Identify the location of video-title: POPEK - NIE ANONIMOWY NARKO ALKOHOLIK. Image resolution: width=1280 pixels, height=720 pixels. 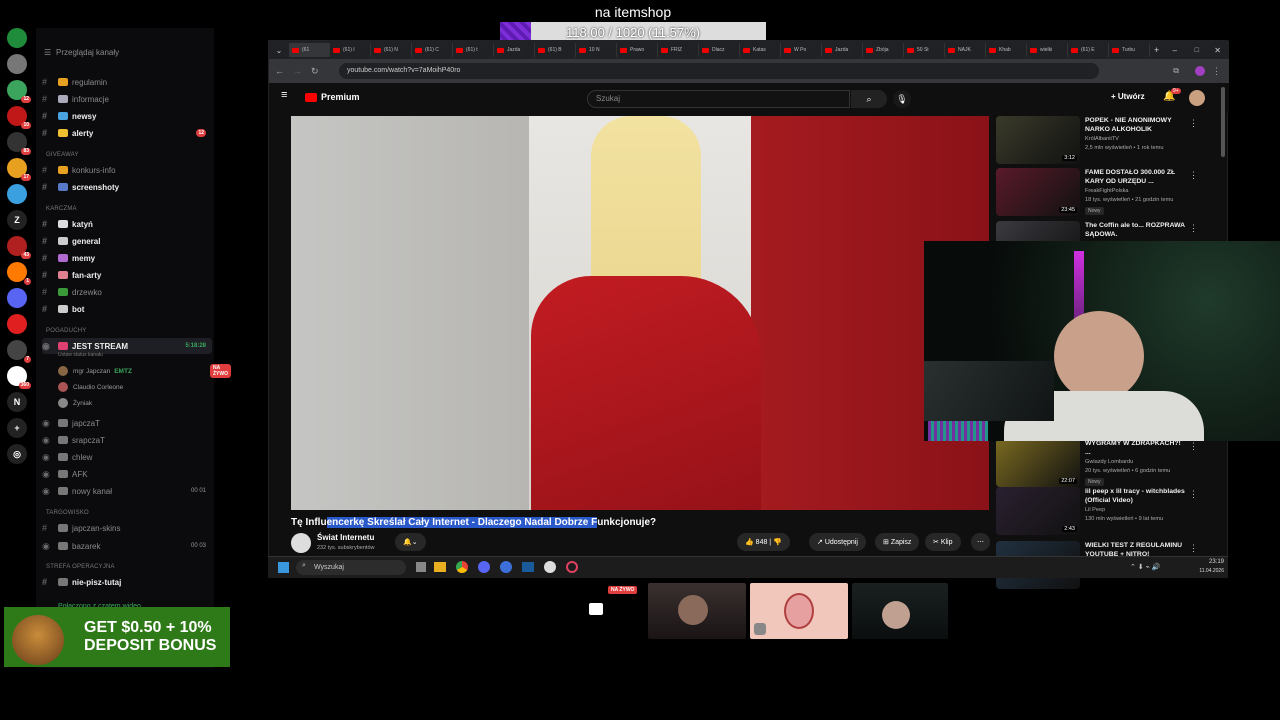
(1135, 125).